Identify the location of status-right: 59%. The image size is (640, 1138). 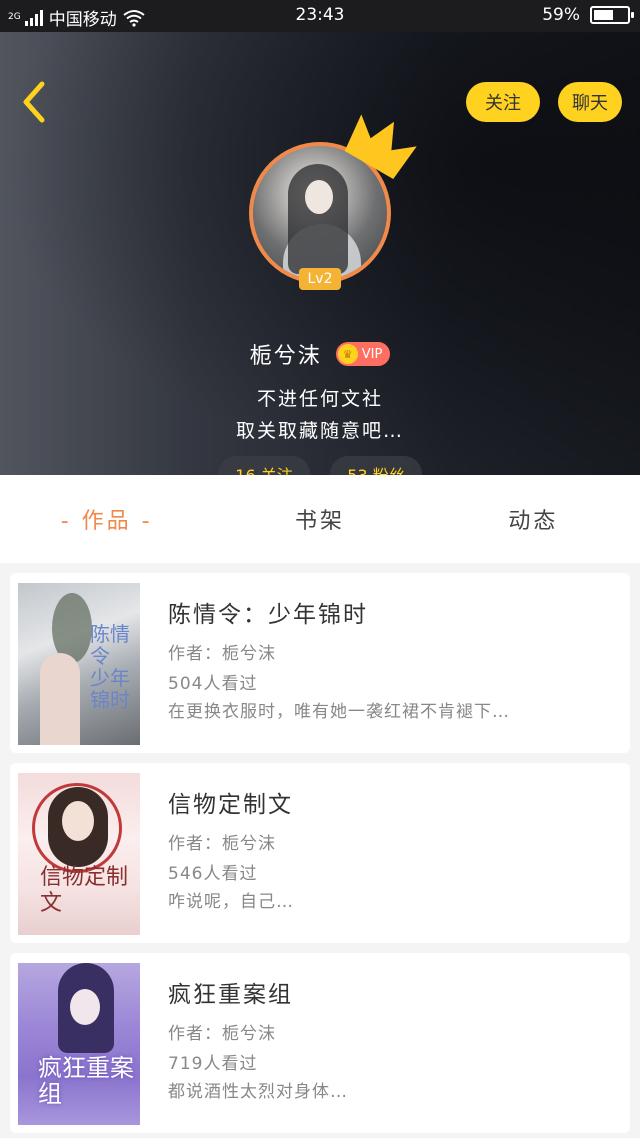
(588, 15).